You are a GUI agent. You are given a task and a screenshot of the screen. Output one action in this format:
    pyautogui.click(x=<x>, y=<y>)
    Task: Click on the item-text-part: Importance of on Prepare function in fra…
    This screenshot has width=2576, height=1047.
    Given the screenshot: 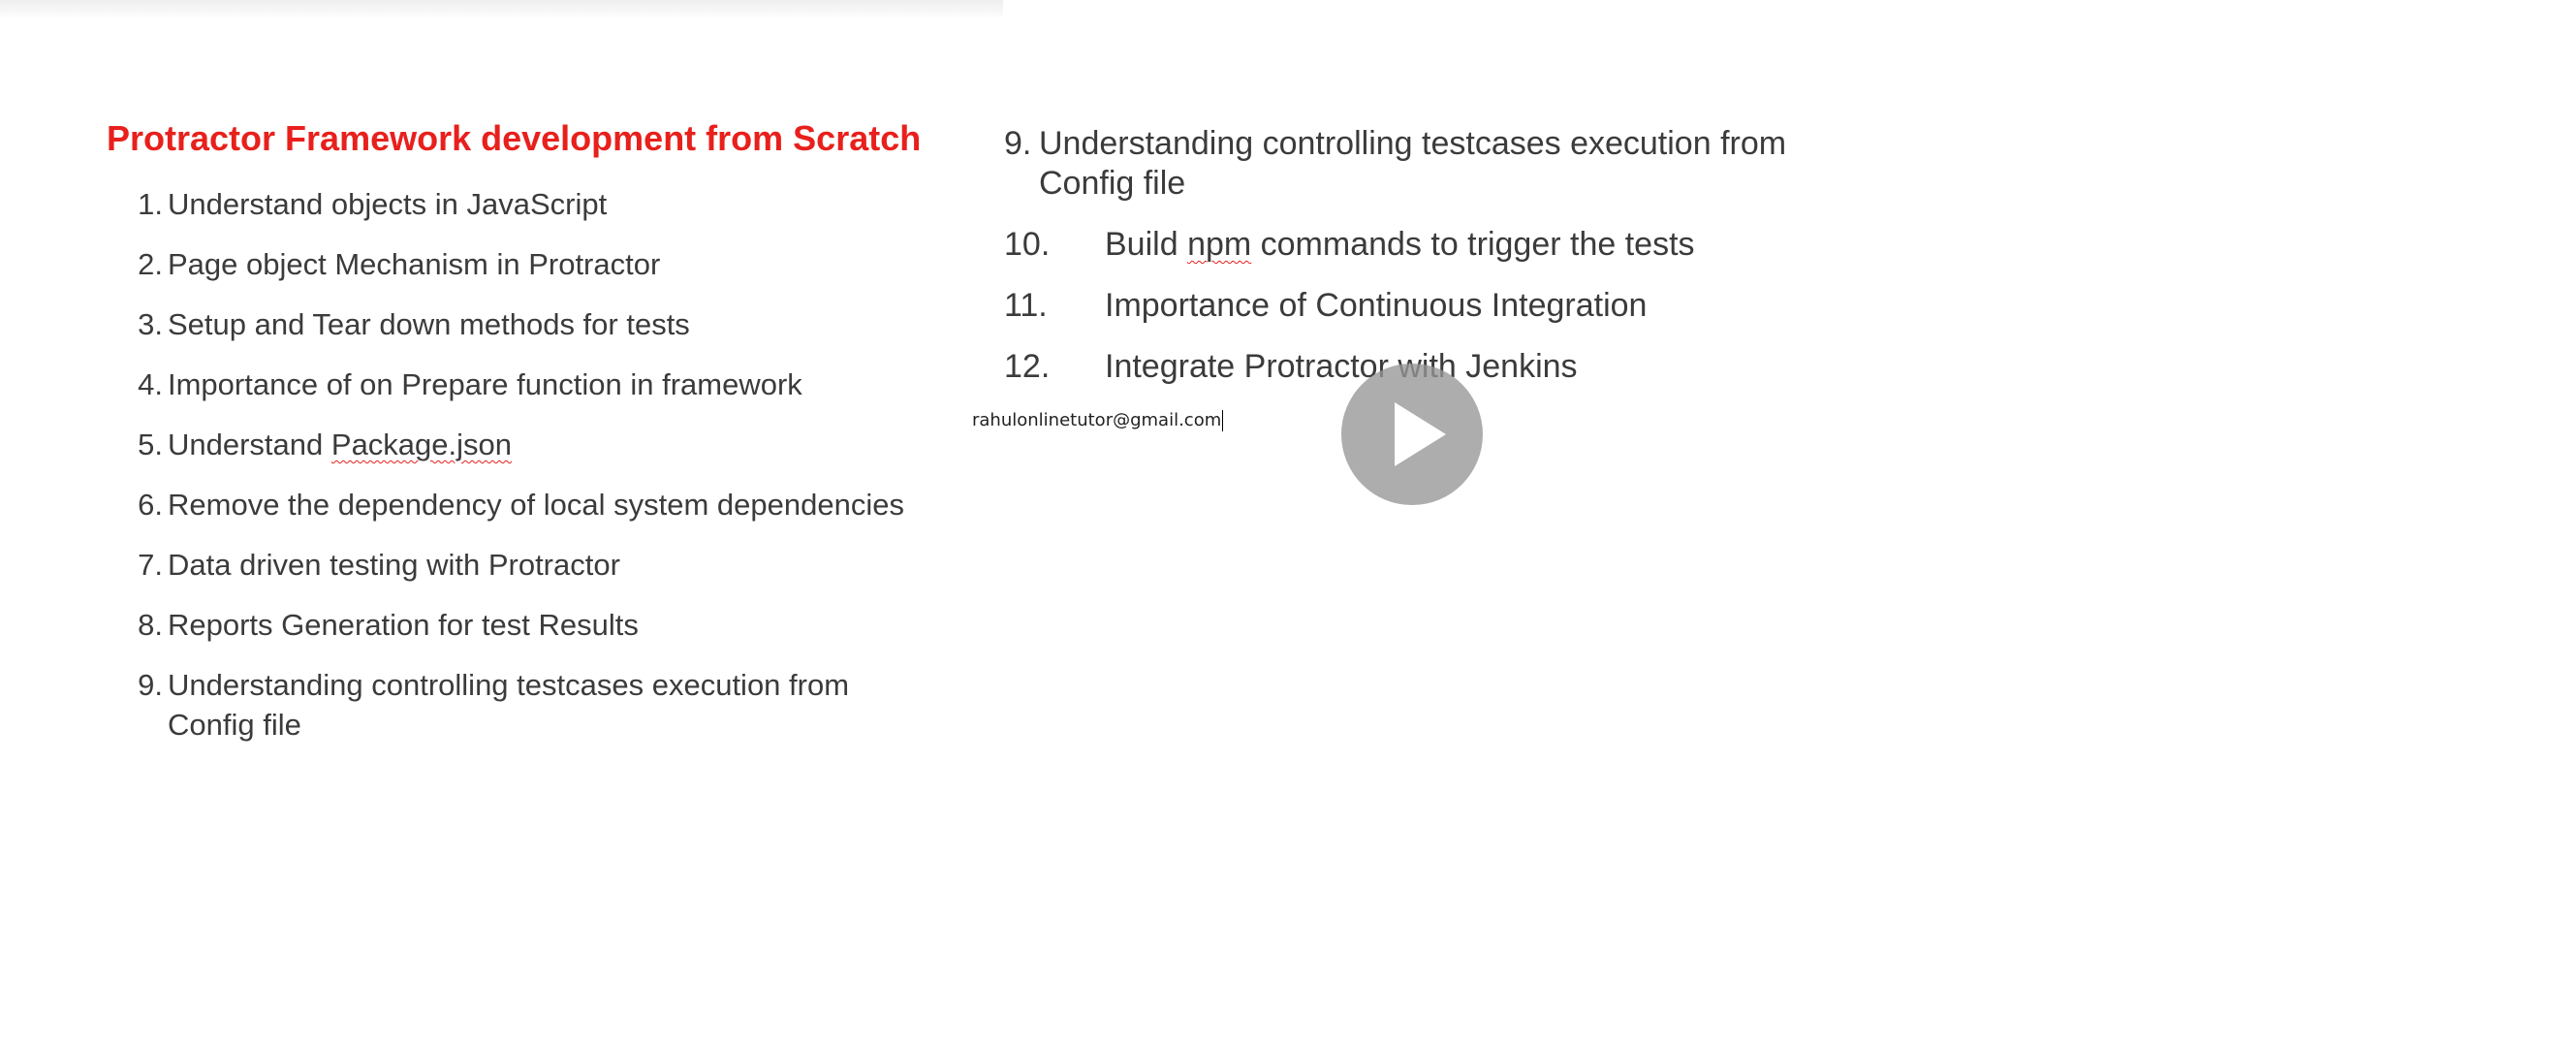 What is the action you would take?
    pyautogui.click(x=485, y=384)
    